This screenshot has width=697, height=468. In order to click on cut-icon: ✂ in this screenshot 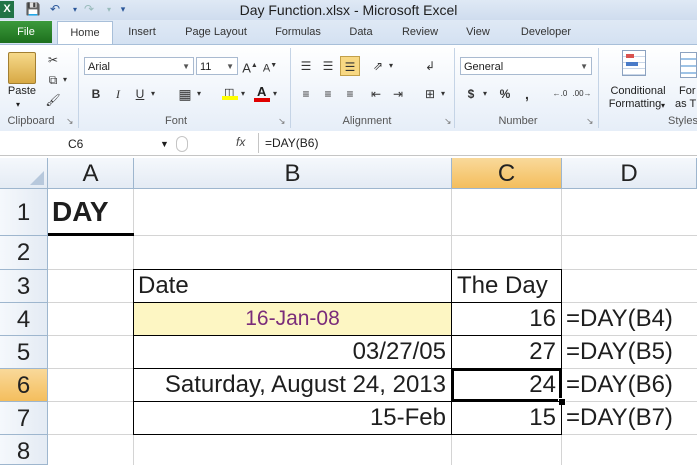, I will do `click(53, 60)`.